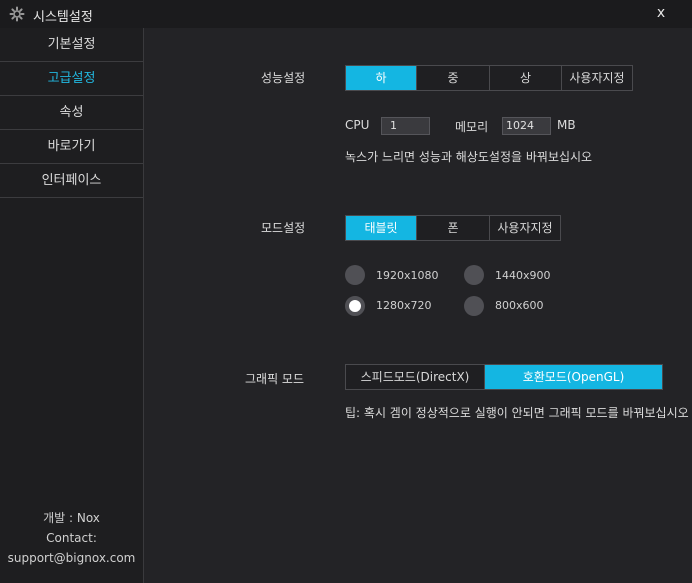 The height and width of the screenshot is (583, 692). I want to click on mode-option-phone: 폰, so click(453, 228).